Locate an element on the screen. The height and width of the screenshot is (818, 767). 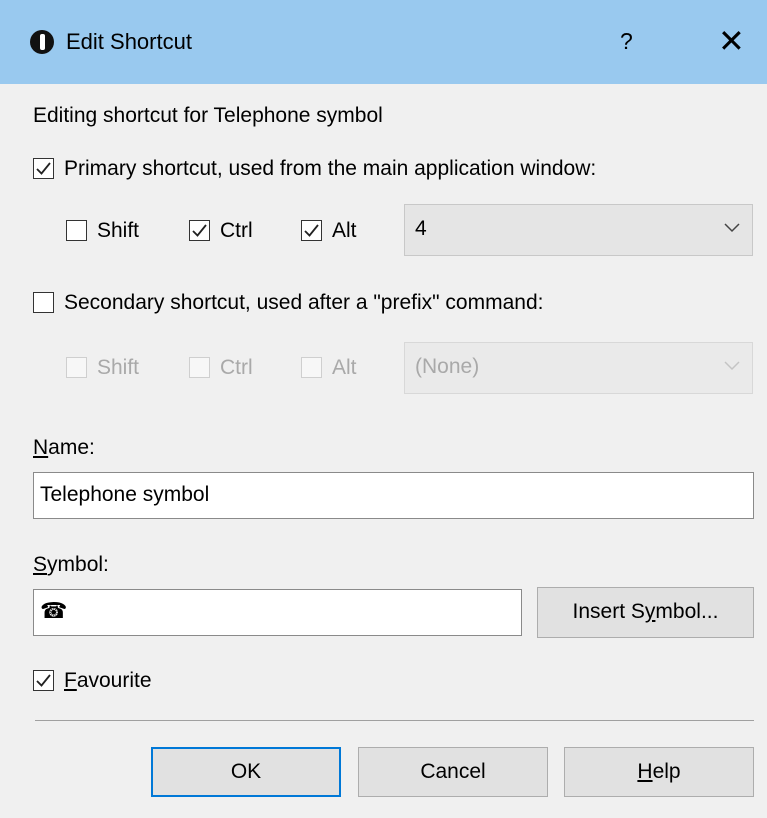
symbol-input: ☎ is located at coordinates (277, 612).